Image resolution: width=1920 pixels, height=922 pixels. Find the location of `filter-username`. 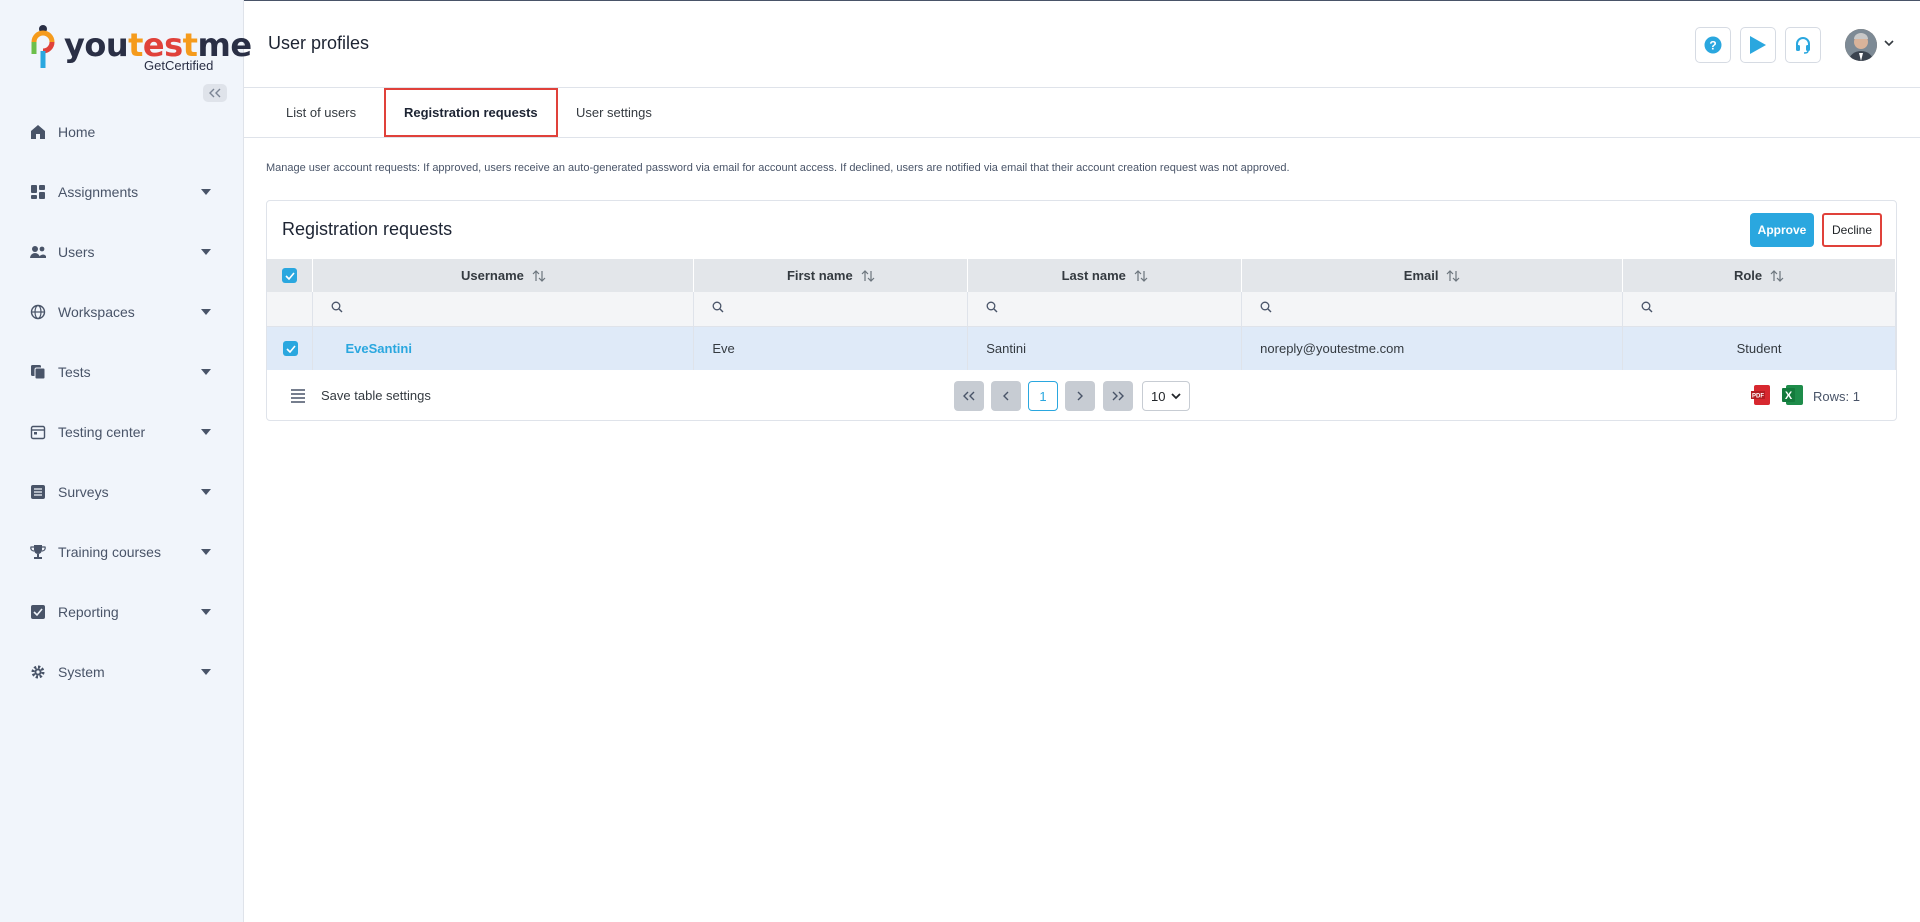

filter-username is located at coordinates (503, 309).